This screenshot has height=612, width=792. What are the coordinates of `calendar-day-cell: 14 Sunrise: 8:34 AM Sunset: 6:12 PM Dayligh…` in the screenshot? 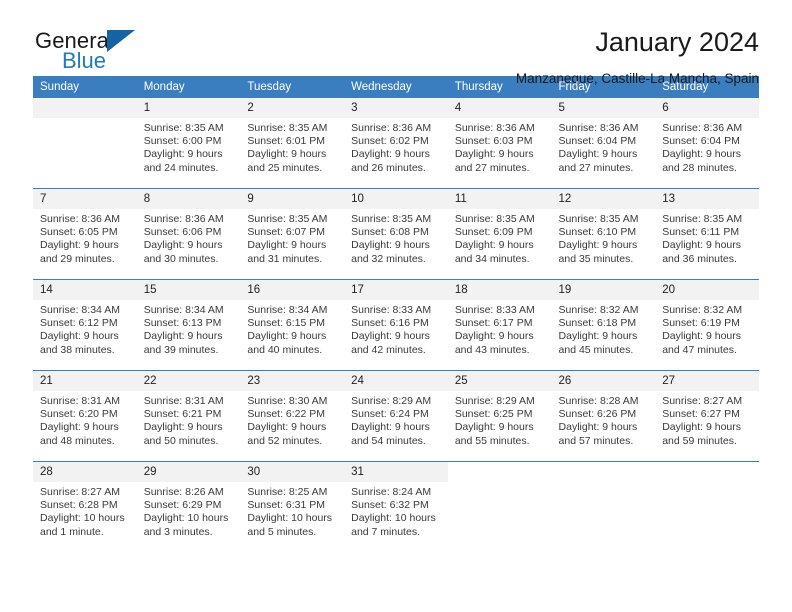 It's located at (85, 325).